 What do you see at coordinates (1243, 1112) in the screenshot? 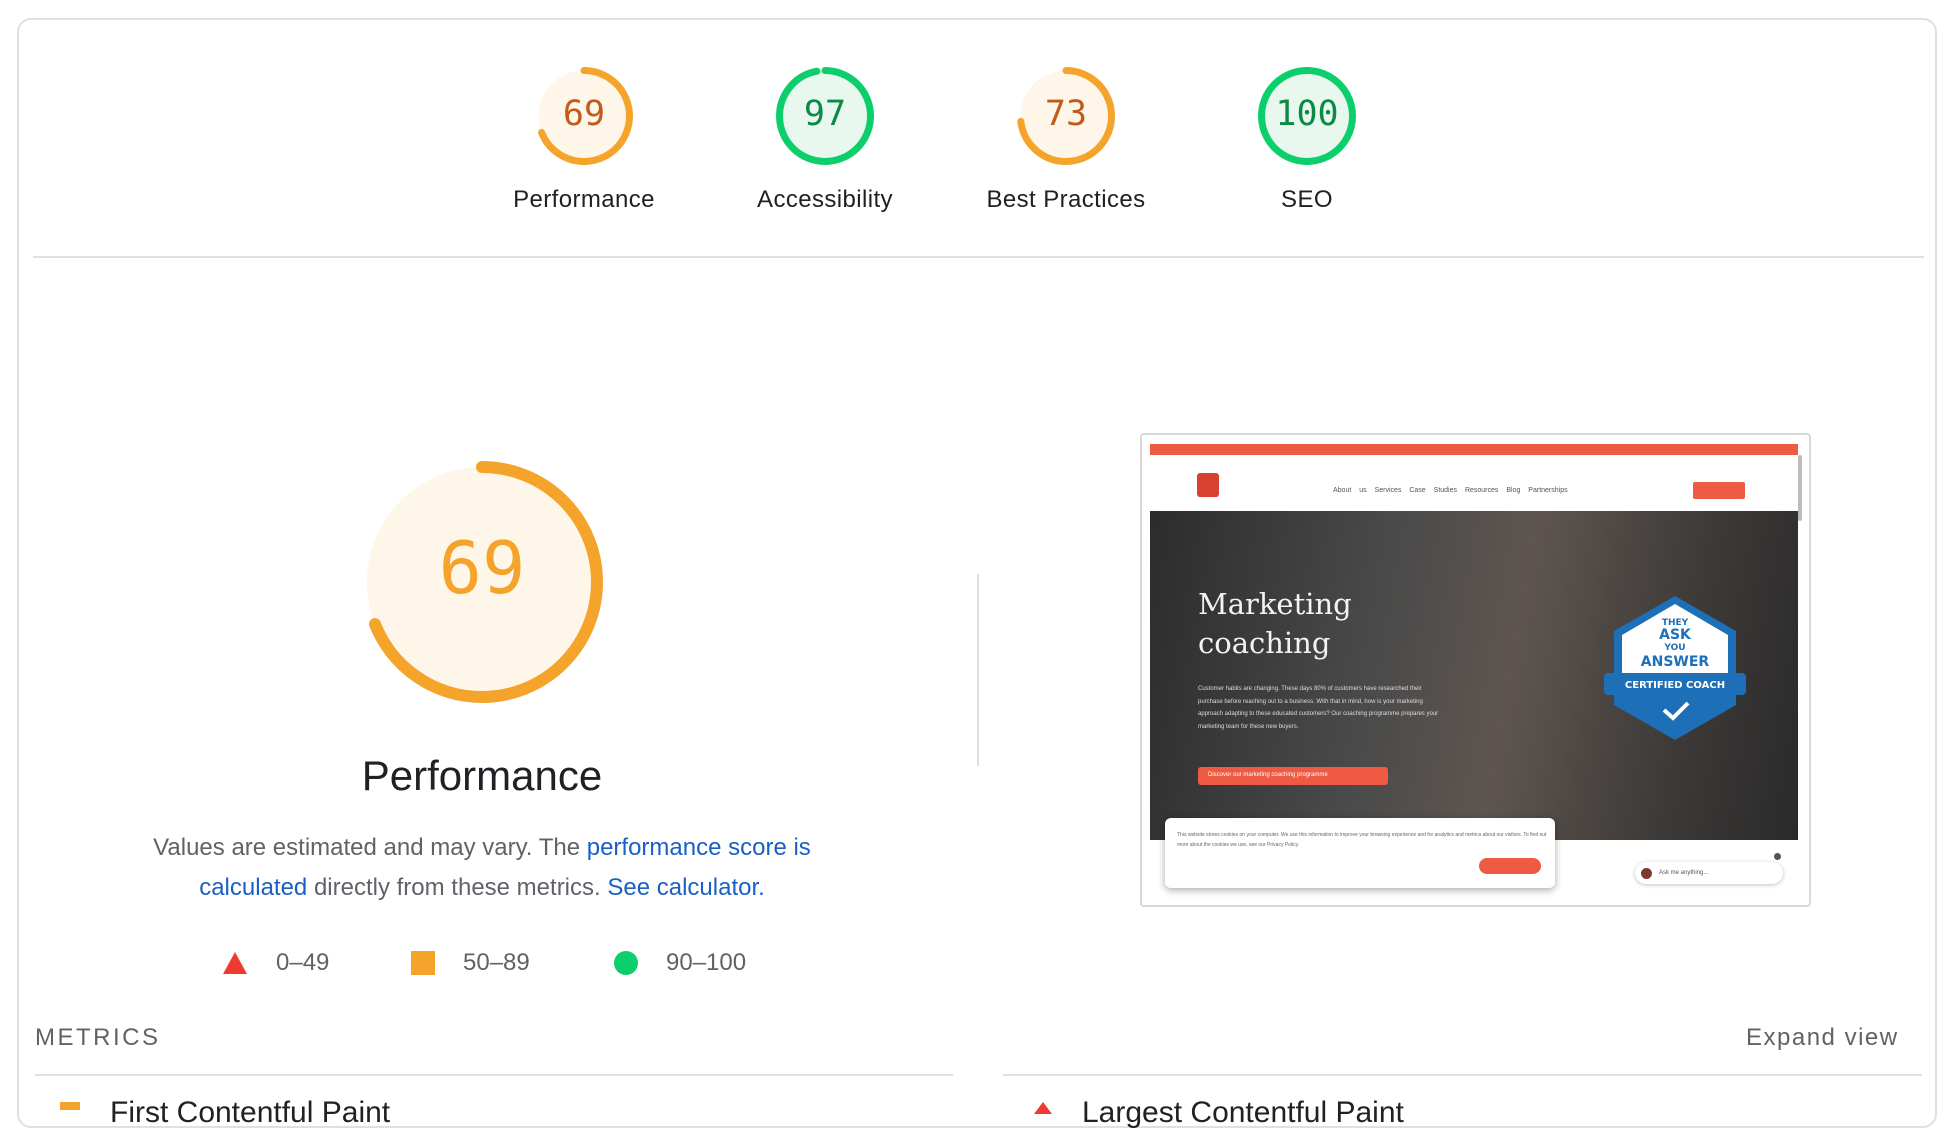
I see `metric-label: Largest Contentful Paint` at bounding box center [1243, 1112].